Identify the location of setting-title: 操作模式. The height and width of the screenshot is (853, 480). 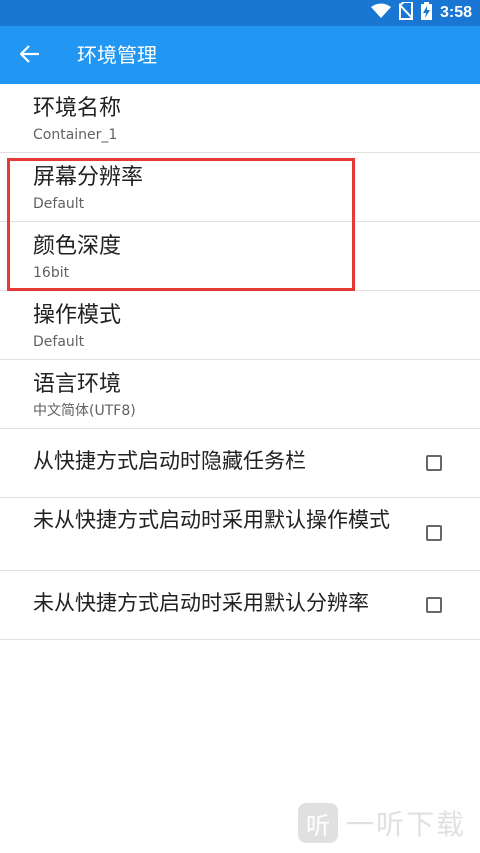
(77, 315).